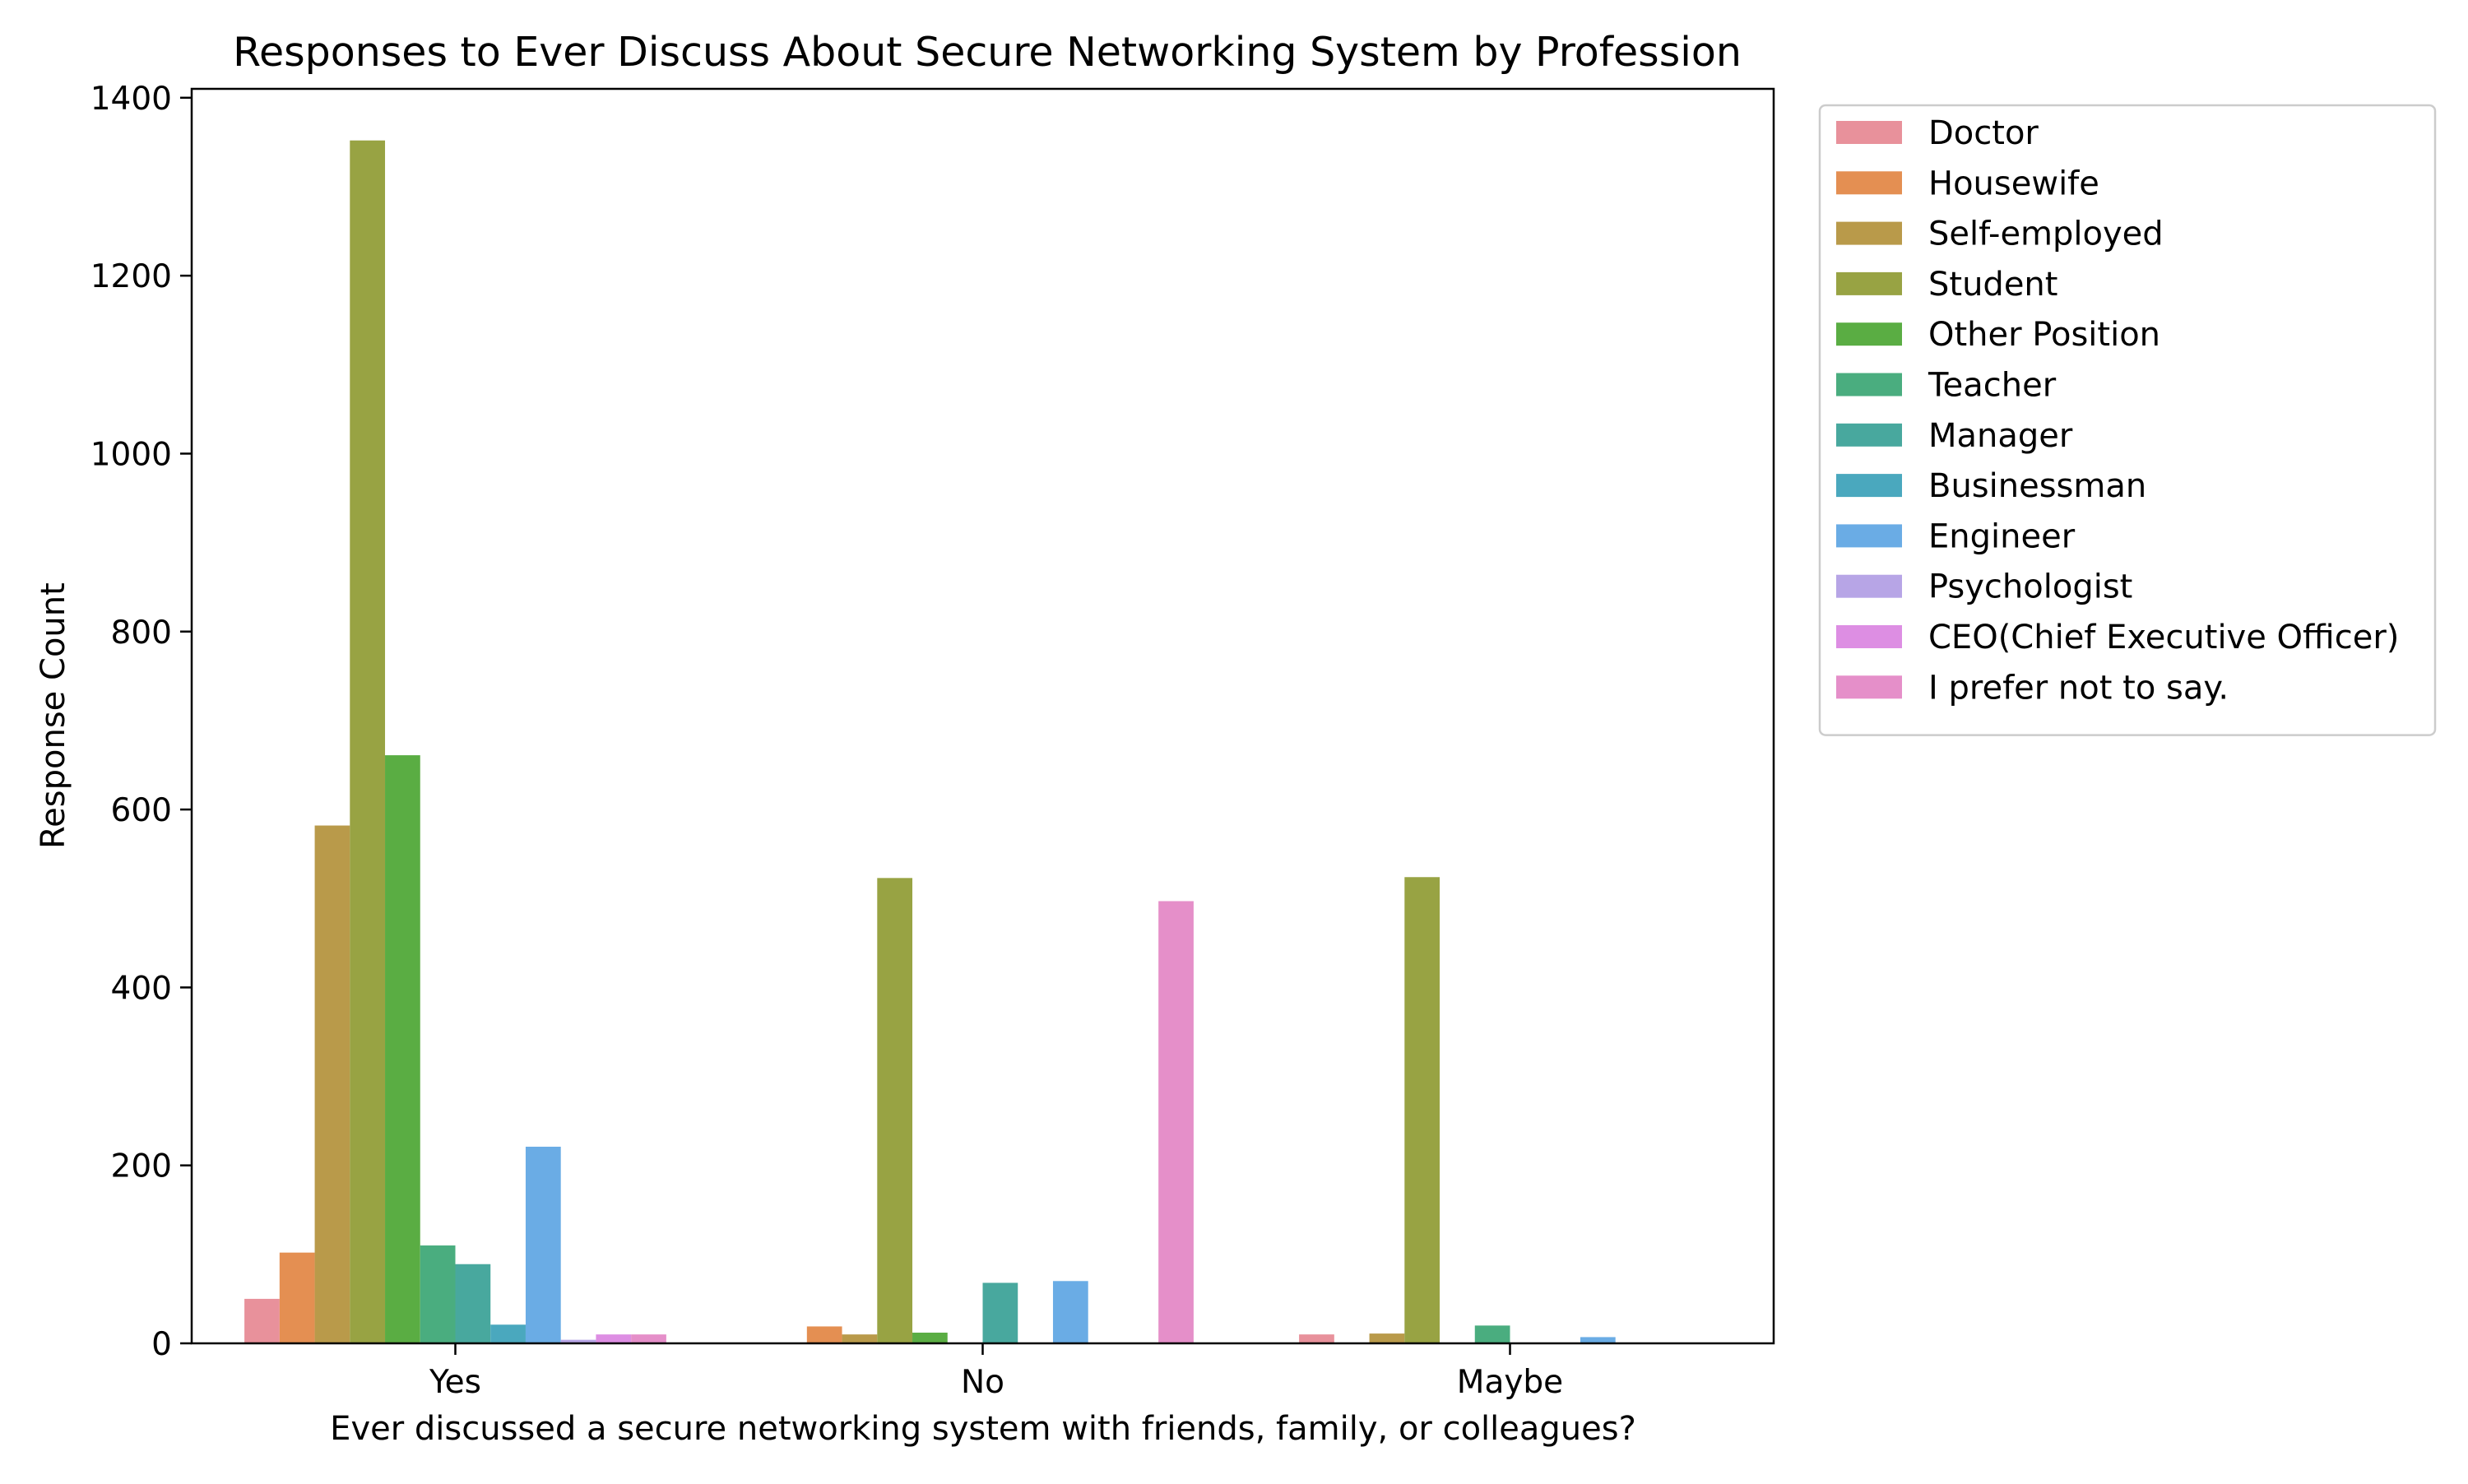 The image size is (2468, 1484). Describe the element at coordinates (141, 633) in the screenshot. I see `y-tick-label: 800` at that location.